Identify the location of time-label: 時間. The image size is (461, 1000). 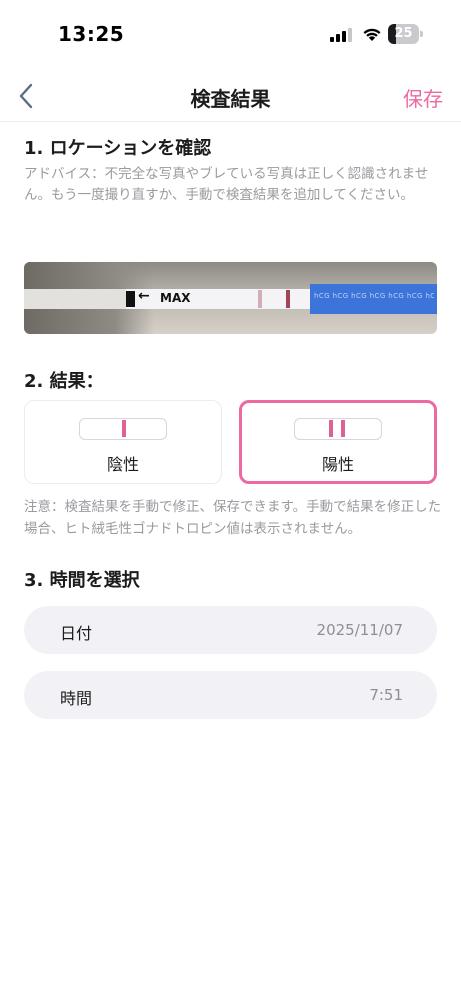
(76, 698).